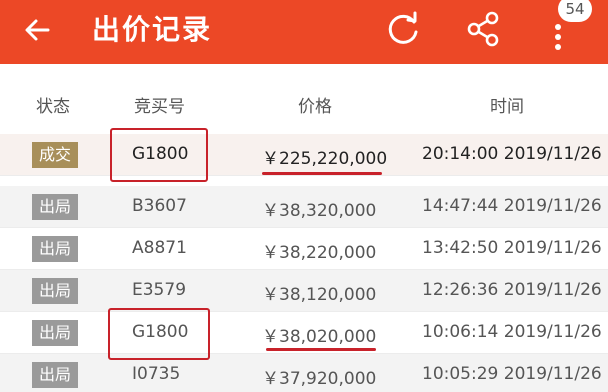 This screenshot has width=608, height=392. I want to click on table-row: 出局 A8871 ￥38,220,000 13:42:50 2019/11/26, so click(304, 249).